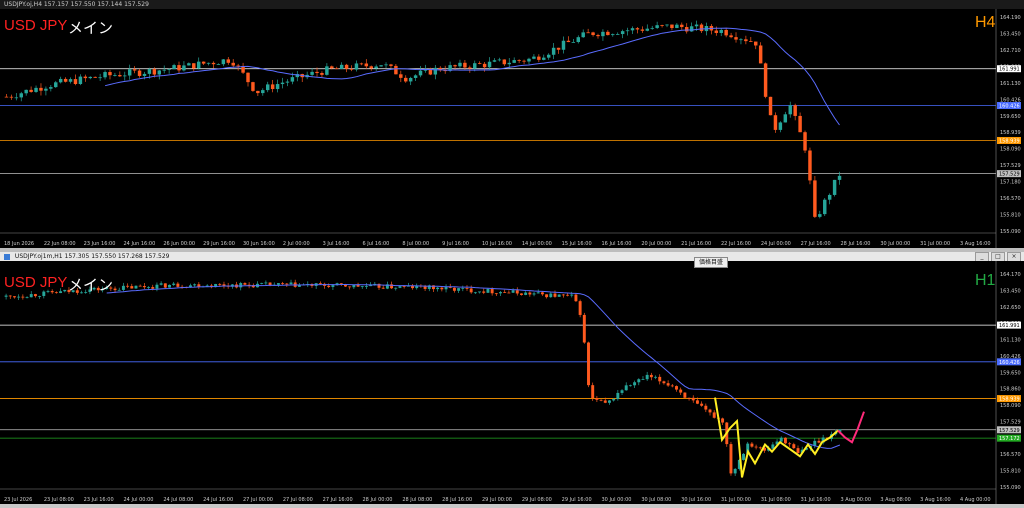 The height and width of the screenshot is (508, 1024). I want to click on time-tick-label: 30 Jul 08:00, so click(656, 500).